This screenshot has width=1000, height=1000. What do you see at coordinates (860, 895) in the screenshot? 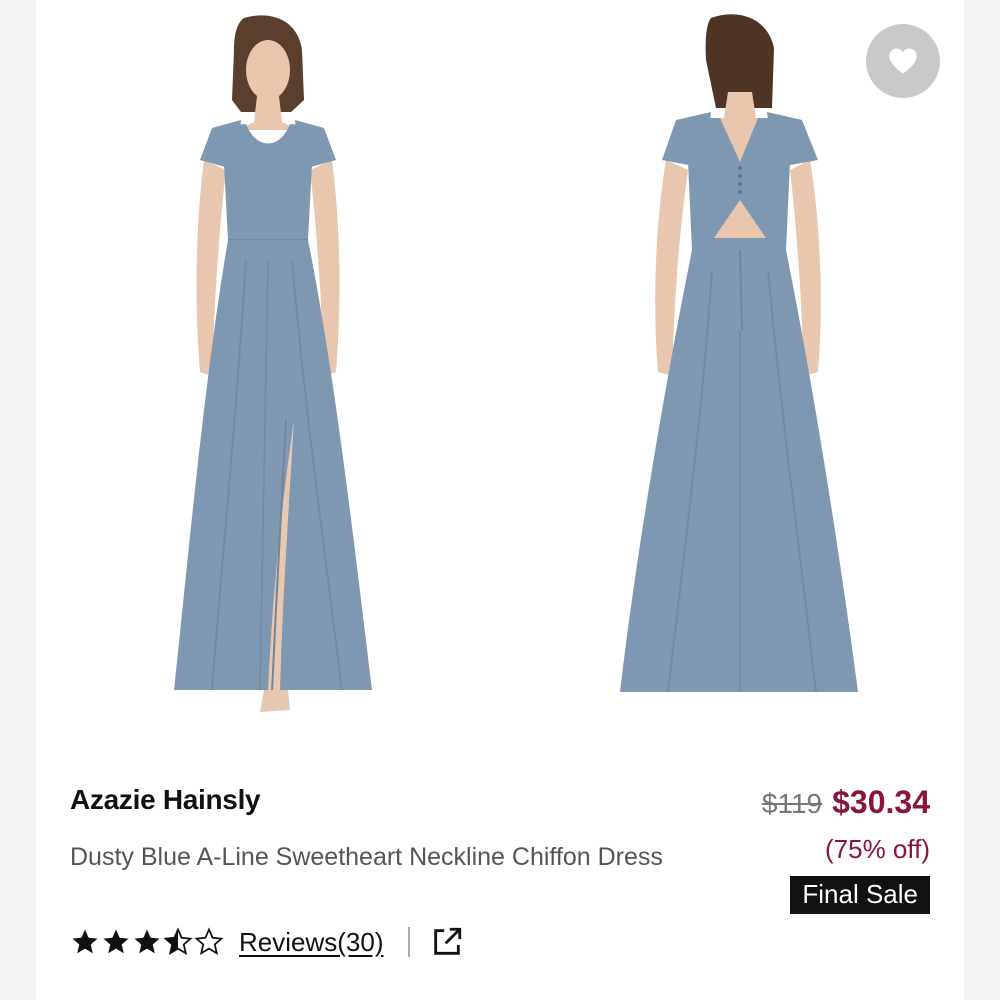
I see `final-sale-badge: Final Sale` at bounding box center [860, 895].